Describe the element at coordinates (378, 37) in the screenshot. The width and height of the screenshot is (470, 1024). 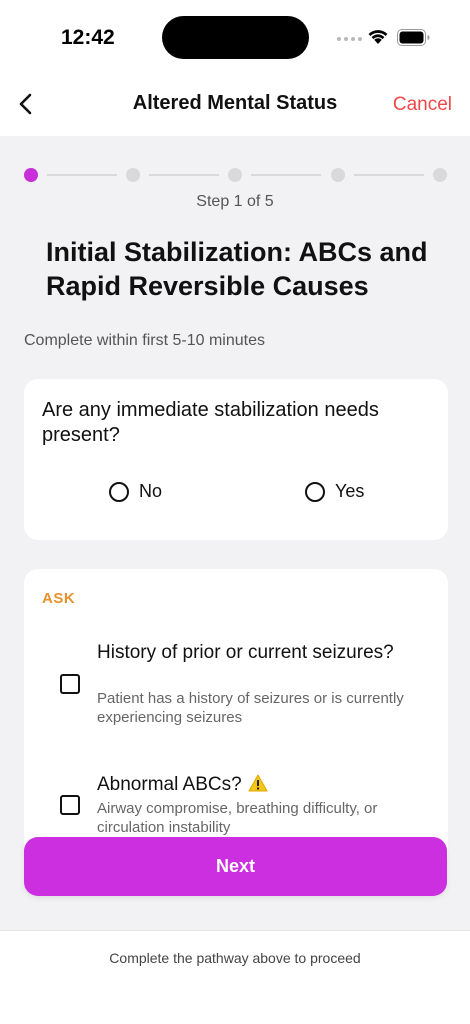
I see `wifi-icon` at that location.